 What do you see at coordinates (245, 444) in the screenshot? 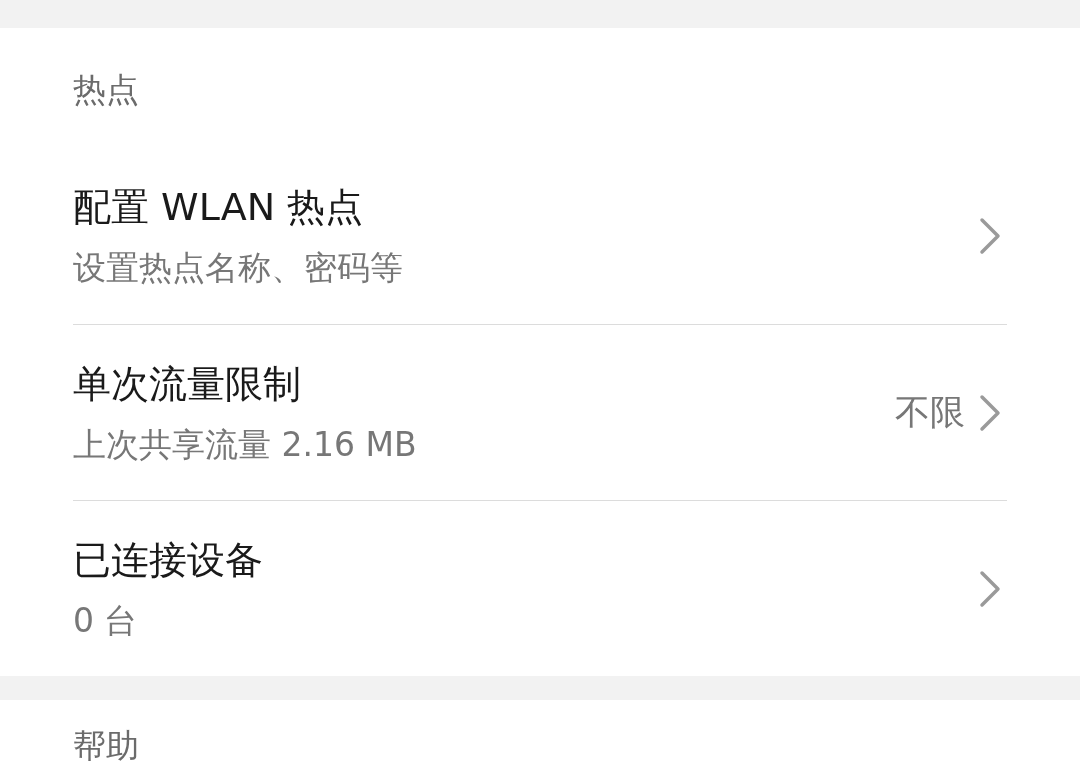
I see `row-subtitle: 上次共享流量 2.16 MB` at bounding box center [245, 444].